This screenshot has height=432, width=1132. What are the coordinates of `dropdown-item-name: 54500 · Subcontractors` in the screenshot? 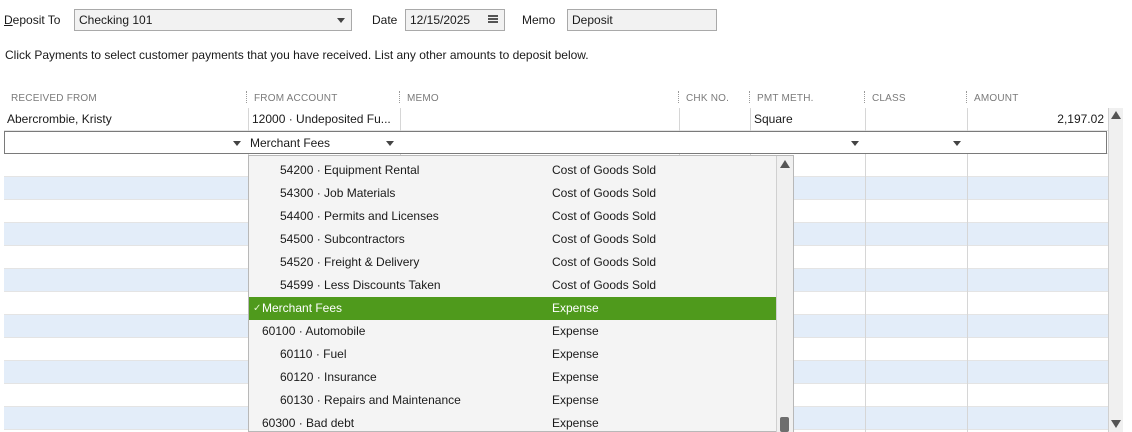 It's located at (342, 239).